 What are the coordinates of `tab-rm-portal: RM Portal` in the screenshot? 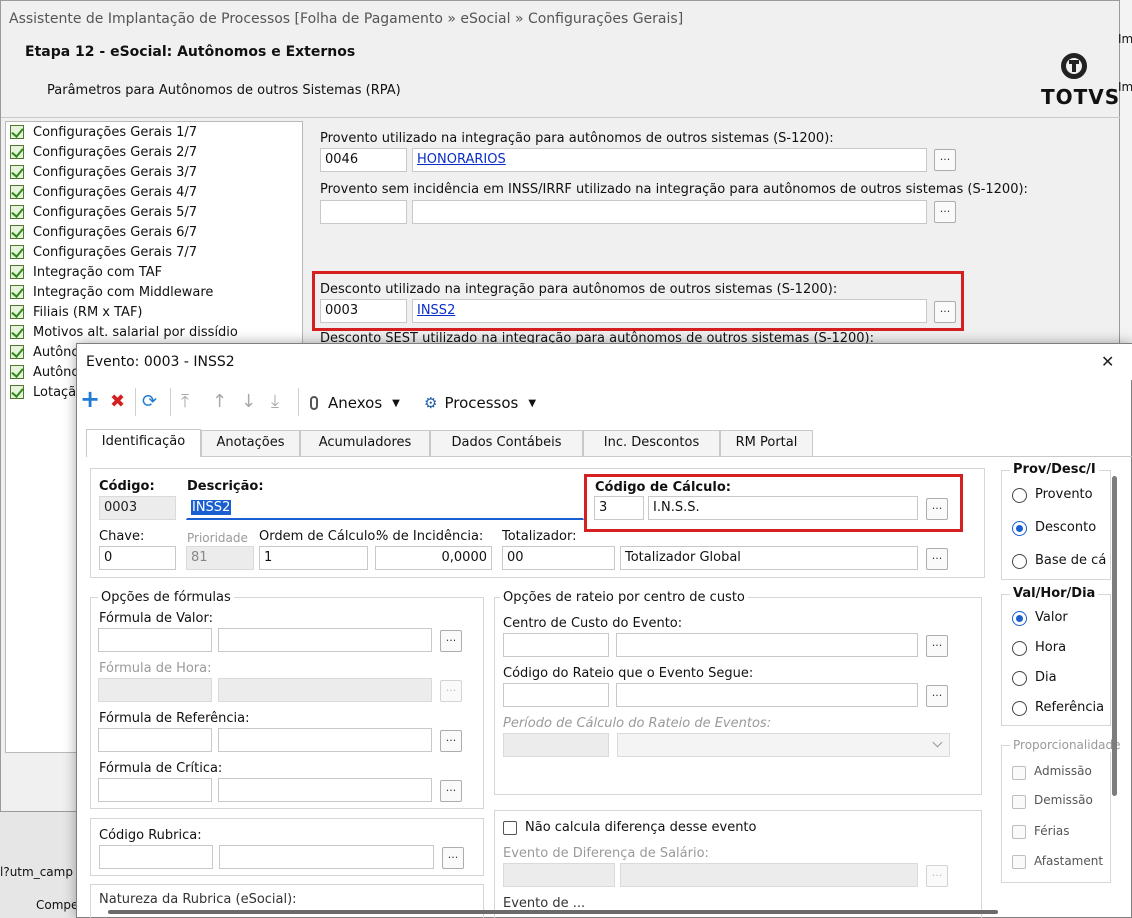 It's located at (766, 443).